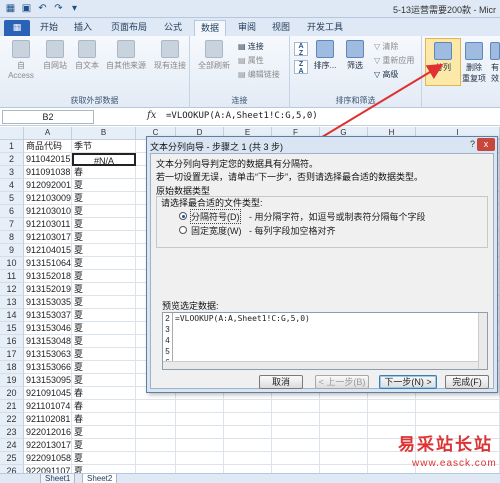 This screenshot has width=500, height=483. I want to click on sheet-tab-sheet1: Sheet1, so click(58, 478).